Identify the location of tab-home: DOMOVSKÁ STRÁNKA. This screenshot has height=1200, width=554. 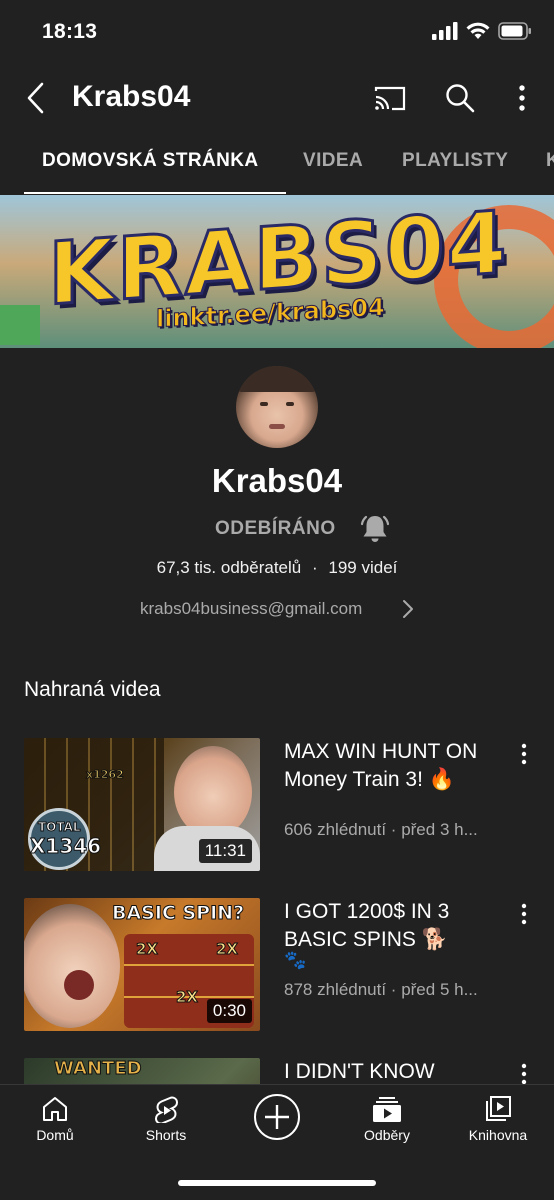
(150, 161).